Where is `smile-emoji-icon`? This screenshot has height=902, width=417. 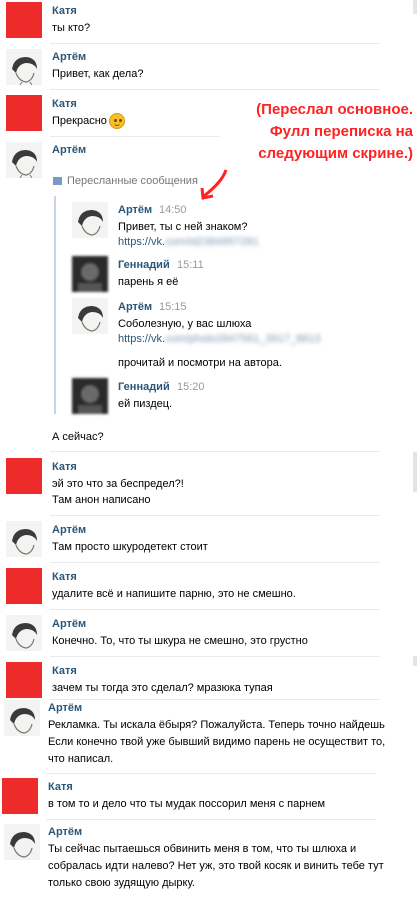
smile-emoji-icon is located at coordinates (117, 121).